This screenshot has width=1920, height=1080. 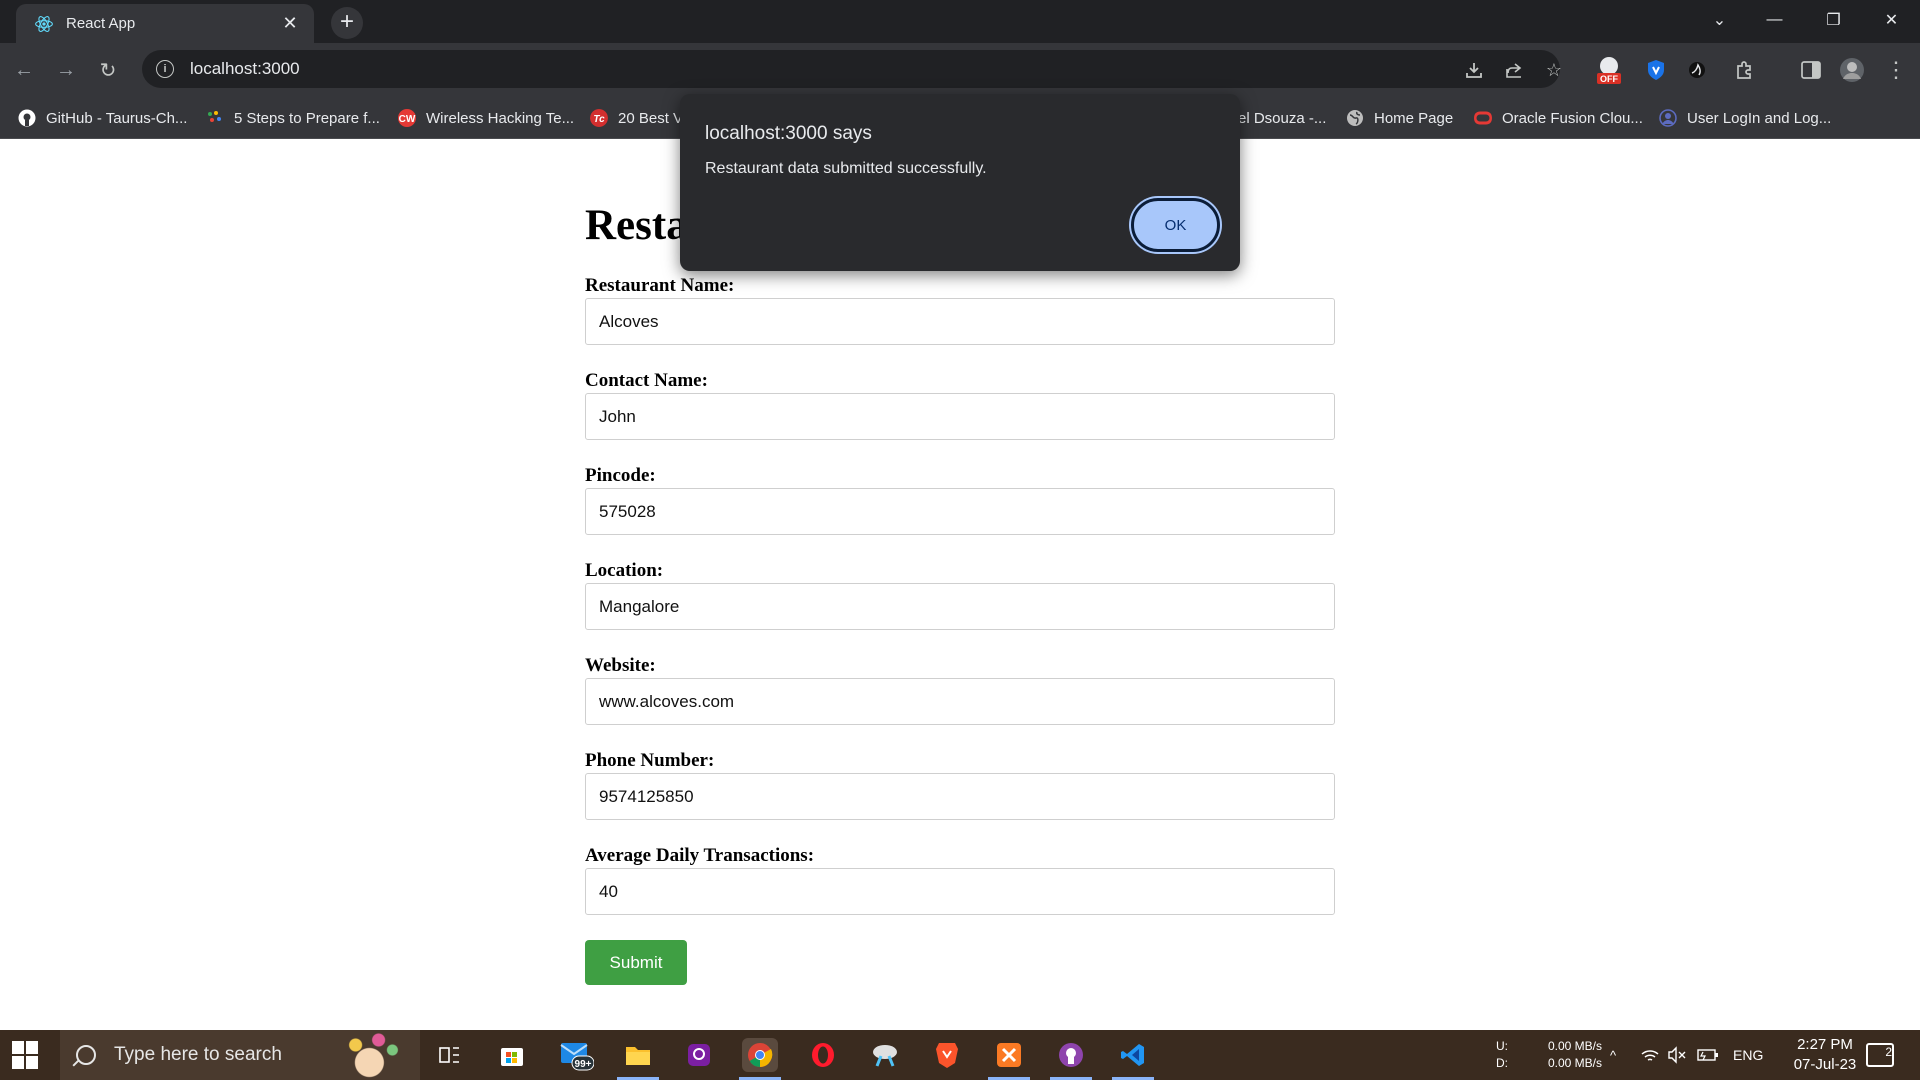 I want to click on snipping-app-icon, so click(x=885, y=1055).